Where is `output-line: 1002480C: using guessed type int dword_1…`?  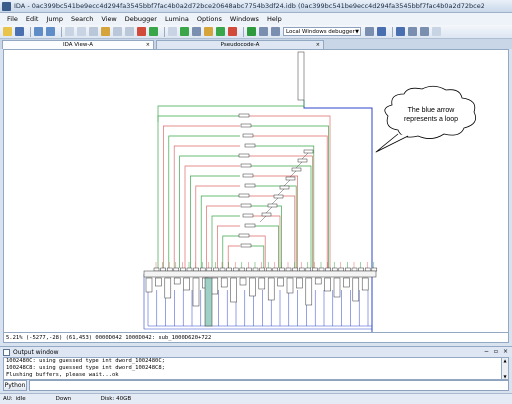 output-line: 1002480C: using guessed type int dword_1… is located at coordinates (85, 361).